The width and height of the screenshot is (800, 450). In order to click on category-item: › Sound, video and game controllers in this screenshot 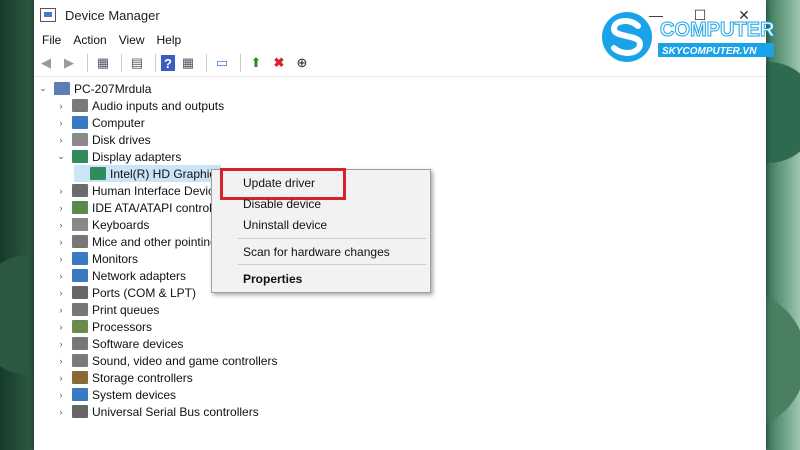, I will do `click(167, 360)`.